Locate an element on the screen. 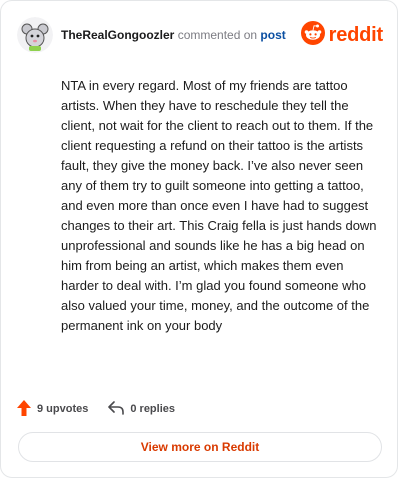  username: TheRealGongoozler is located at coordinates (117, 35).